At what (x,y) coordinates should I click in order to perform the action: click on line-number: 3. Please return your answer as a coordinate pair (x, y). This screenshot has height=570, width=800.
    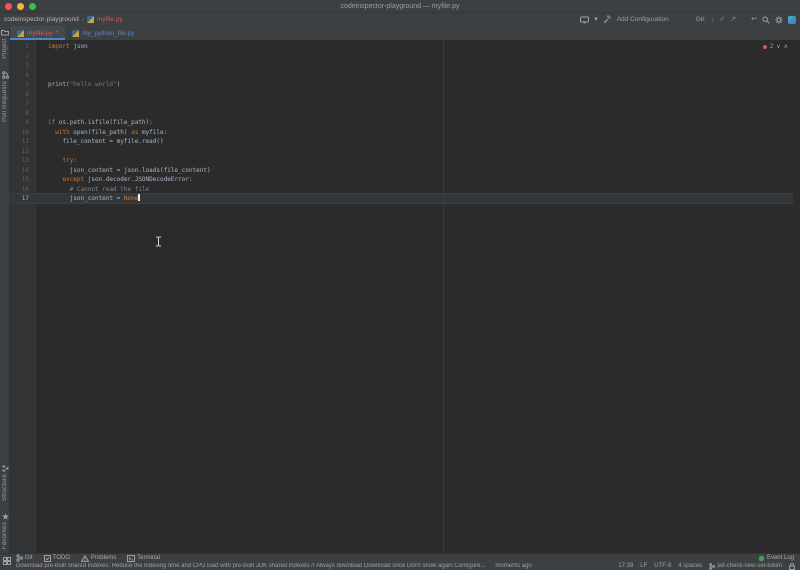
    Looking at the image, I should click on (23, 66).